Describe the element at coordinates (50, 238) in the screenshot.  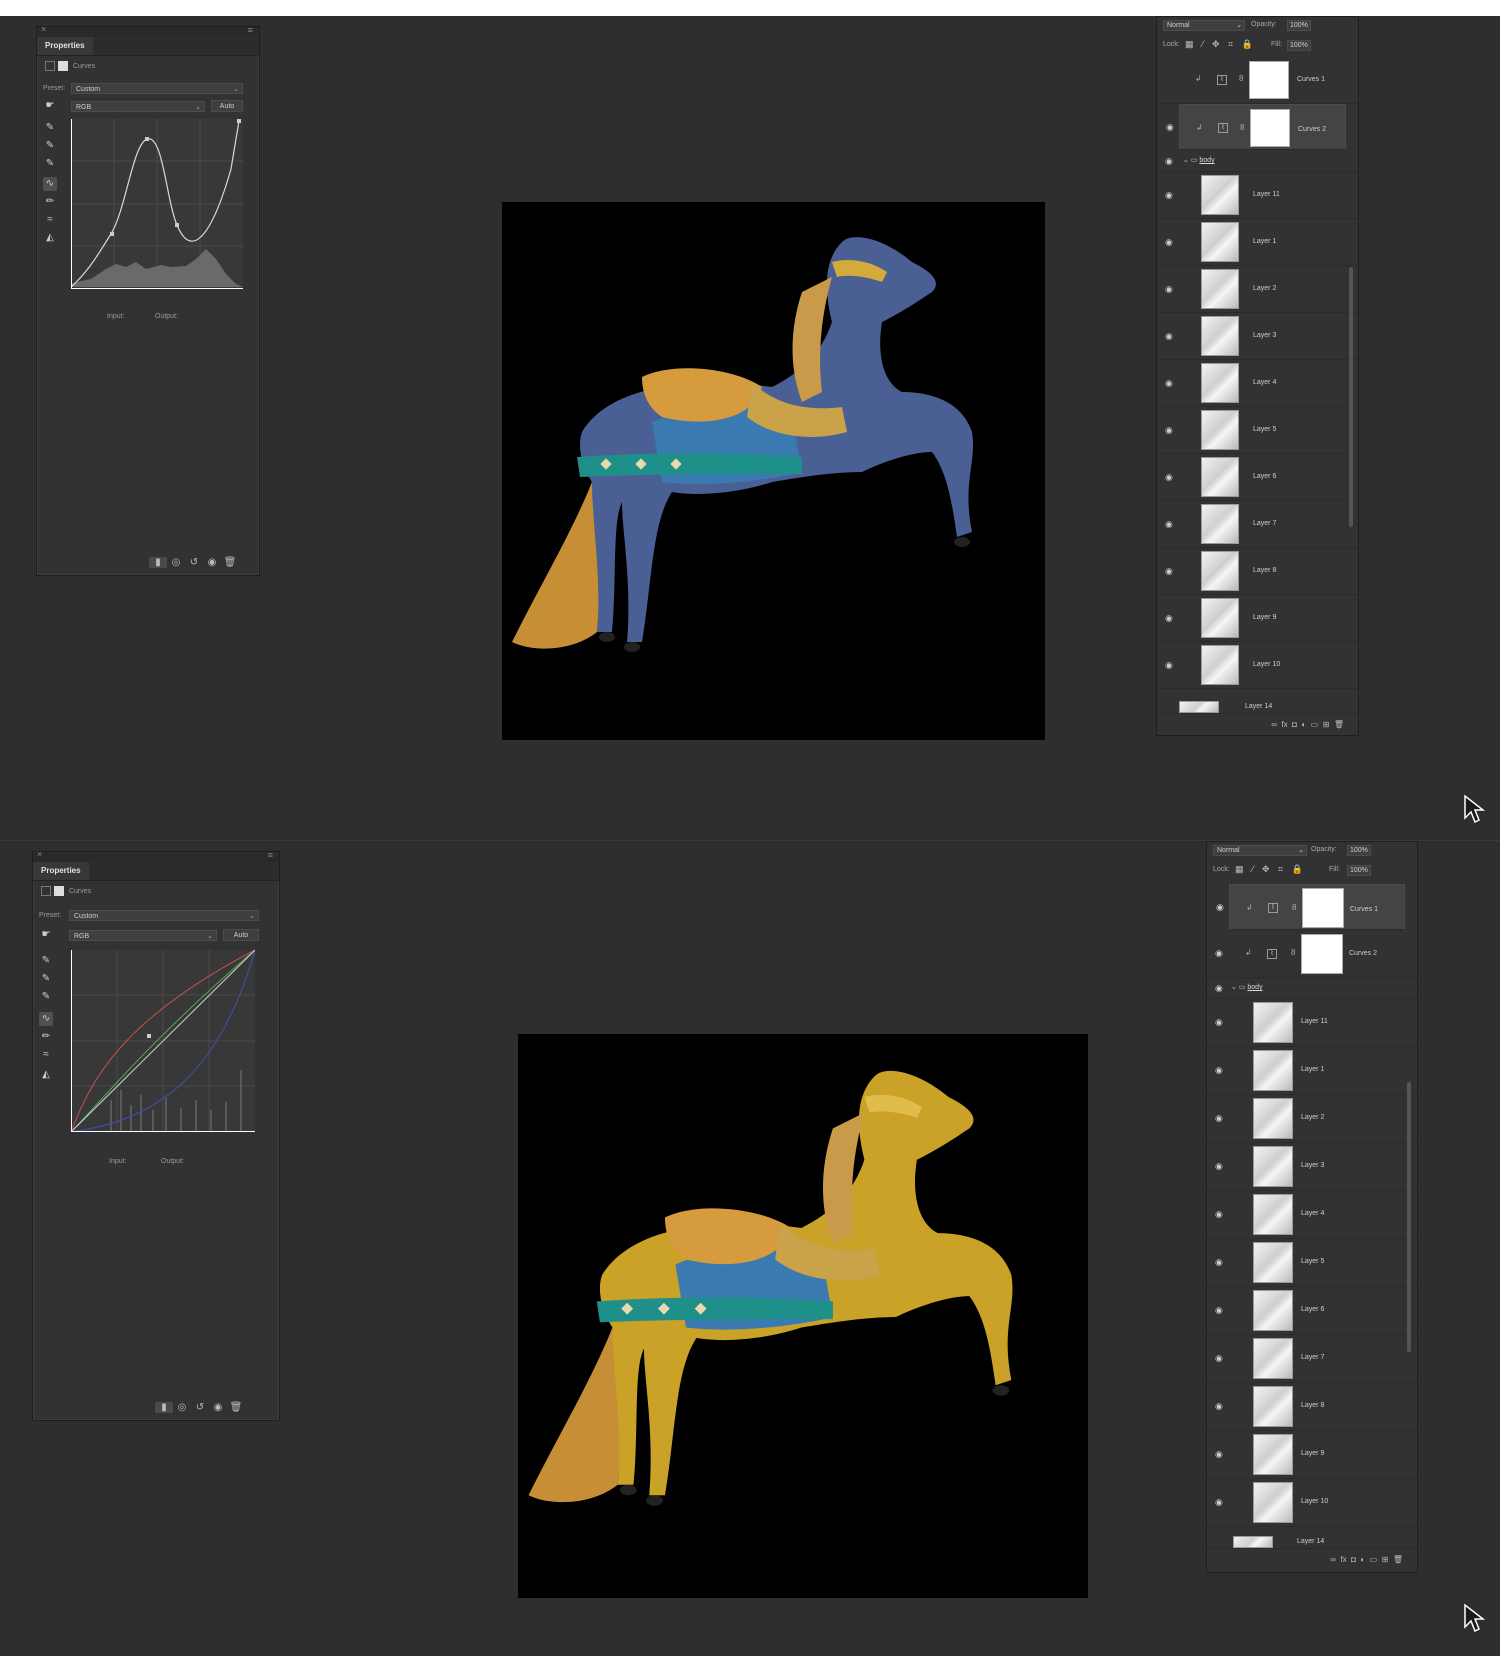
I see `clipping-warning-icon: ◭` at that location.